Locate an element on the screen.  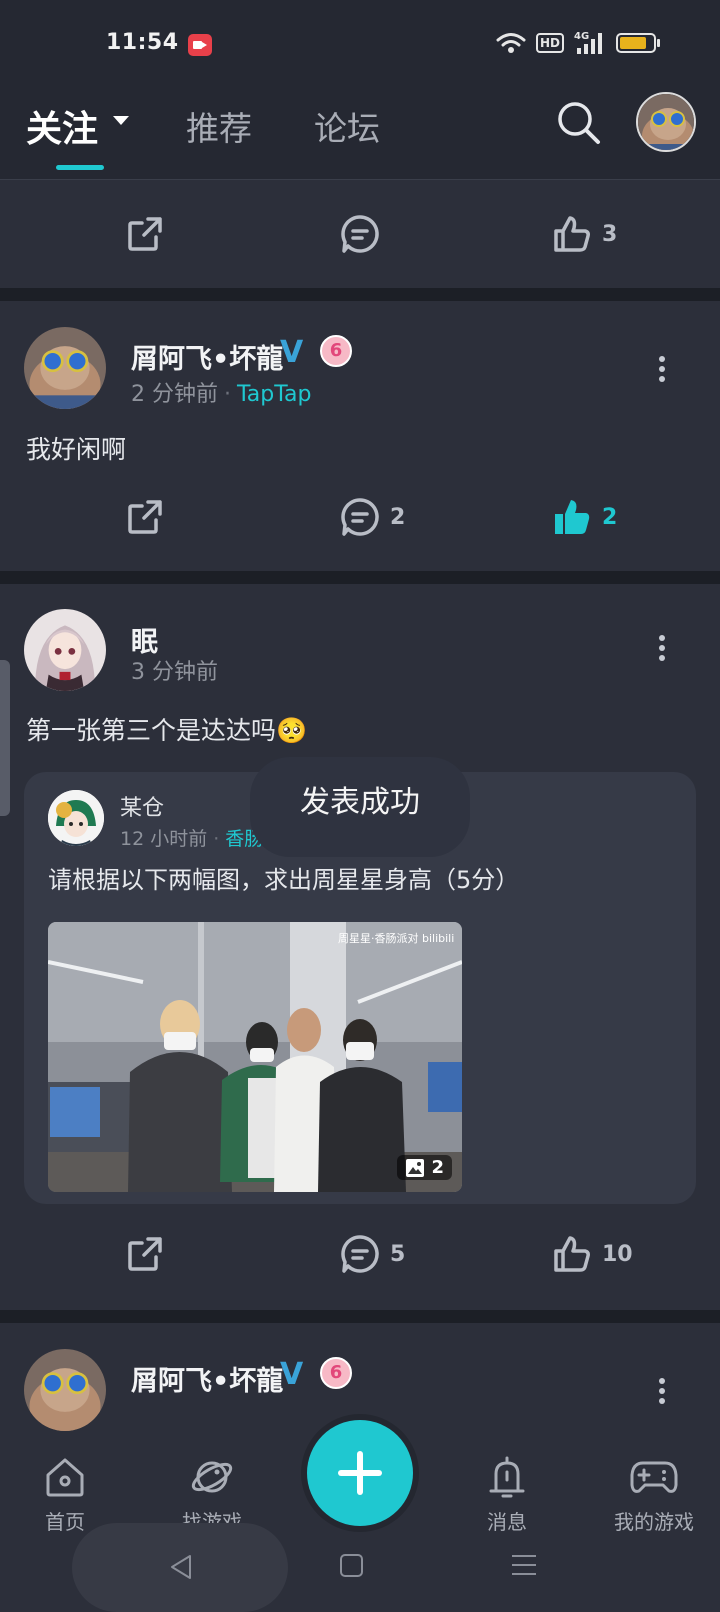
tab-forum: 论坛 is located at coordinates (347, 126).